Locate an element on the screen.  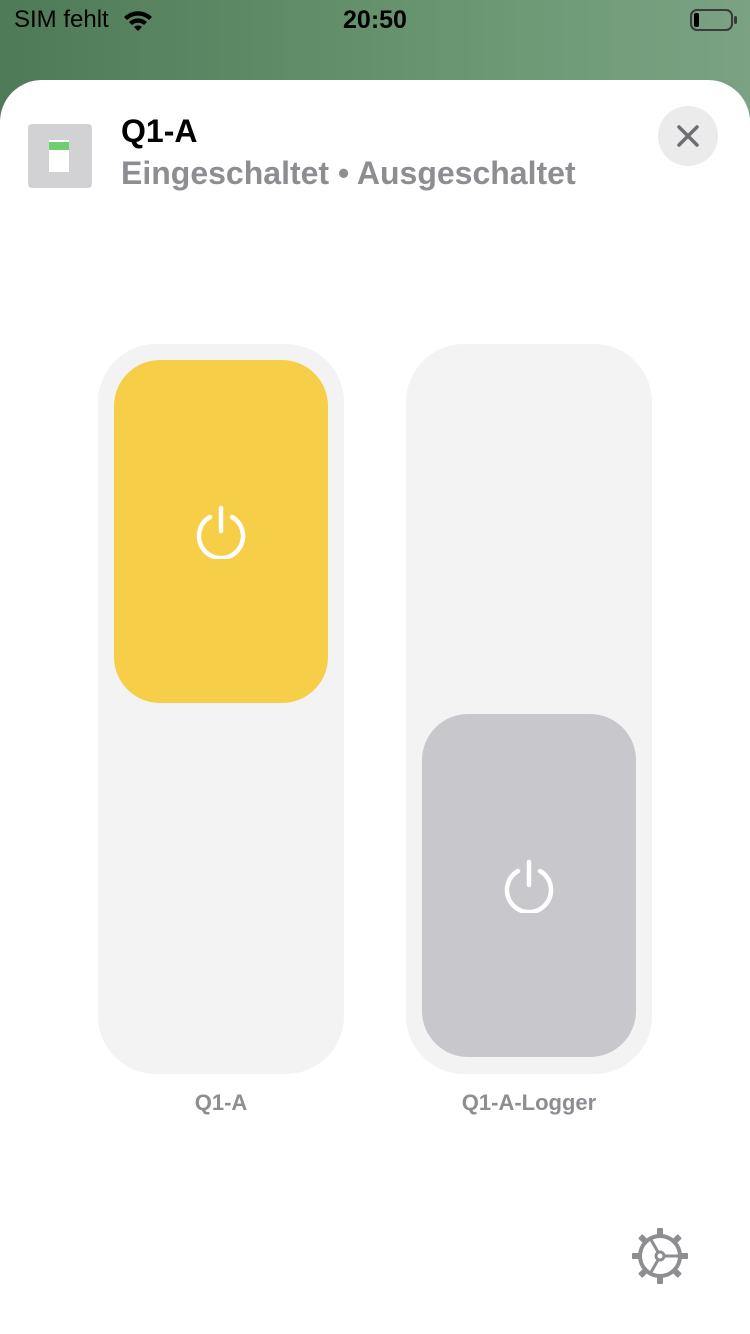
close-icon is located at coordinates (688, 136).